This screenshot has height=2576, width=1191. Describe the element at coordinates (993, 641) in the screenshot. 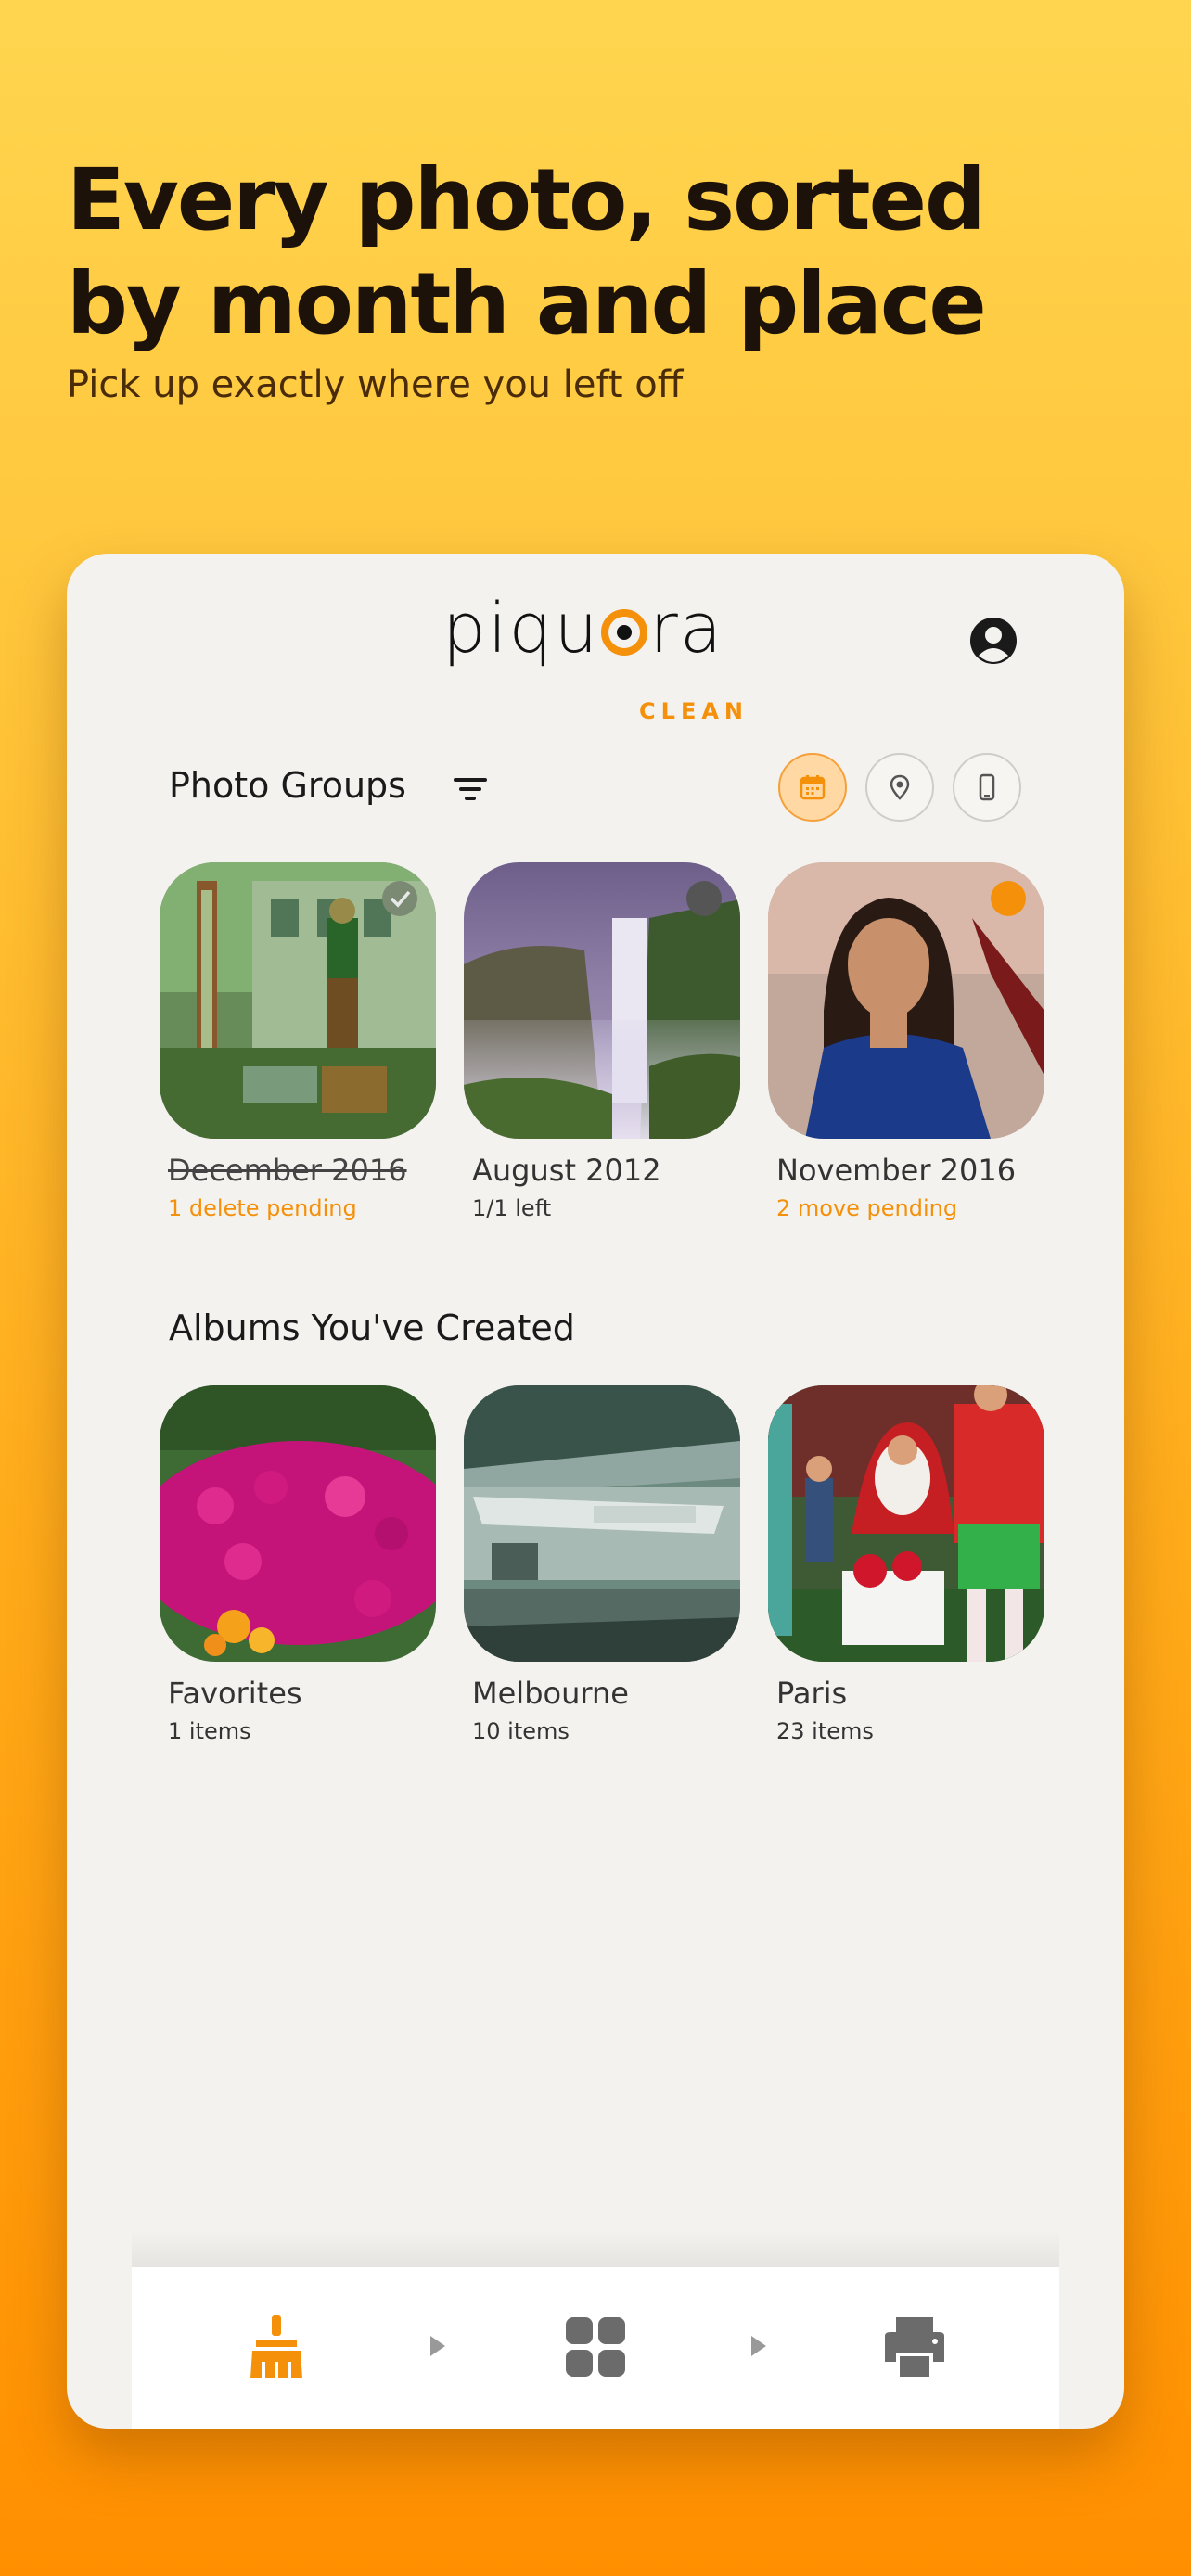

I see `account-icon` at that location.